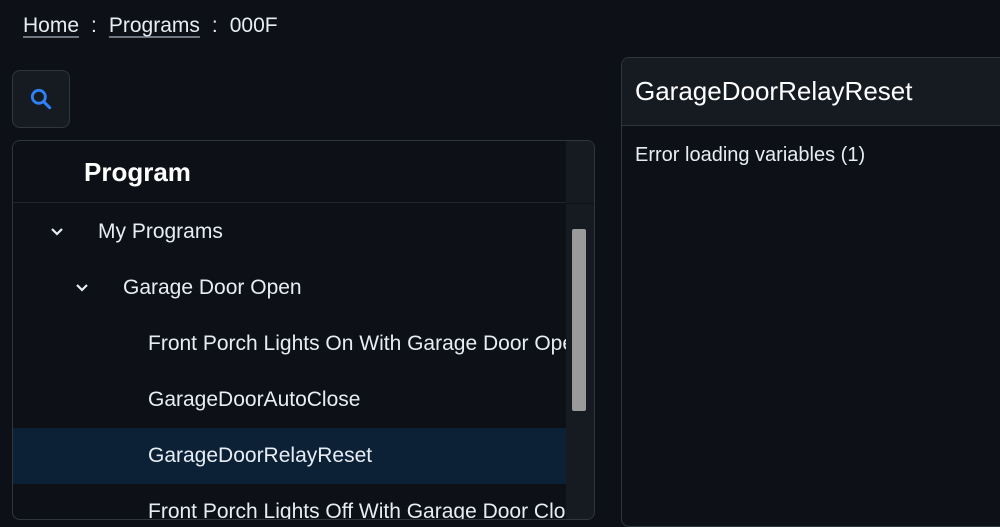 The width and height of the screenshot is (1000, 527). I want to click on tree-header-title: Program, so click(137, 172).